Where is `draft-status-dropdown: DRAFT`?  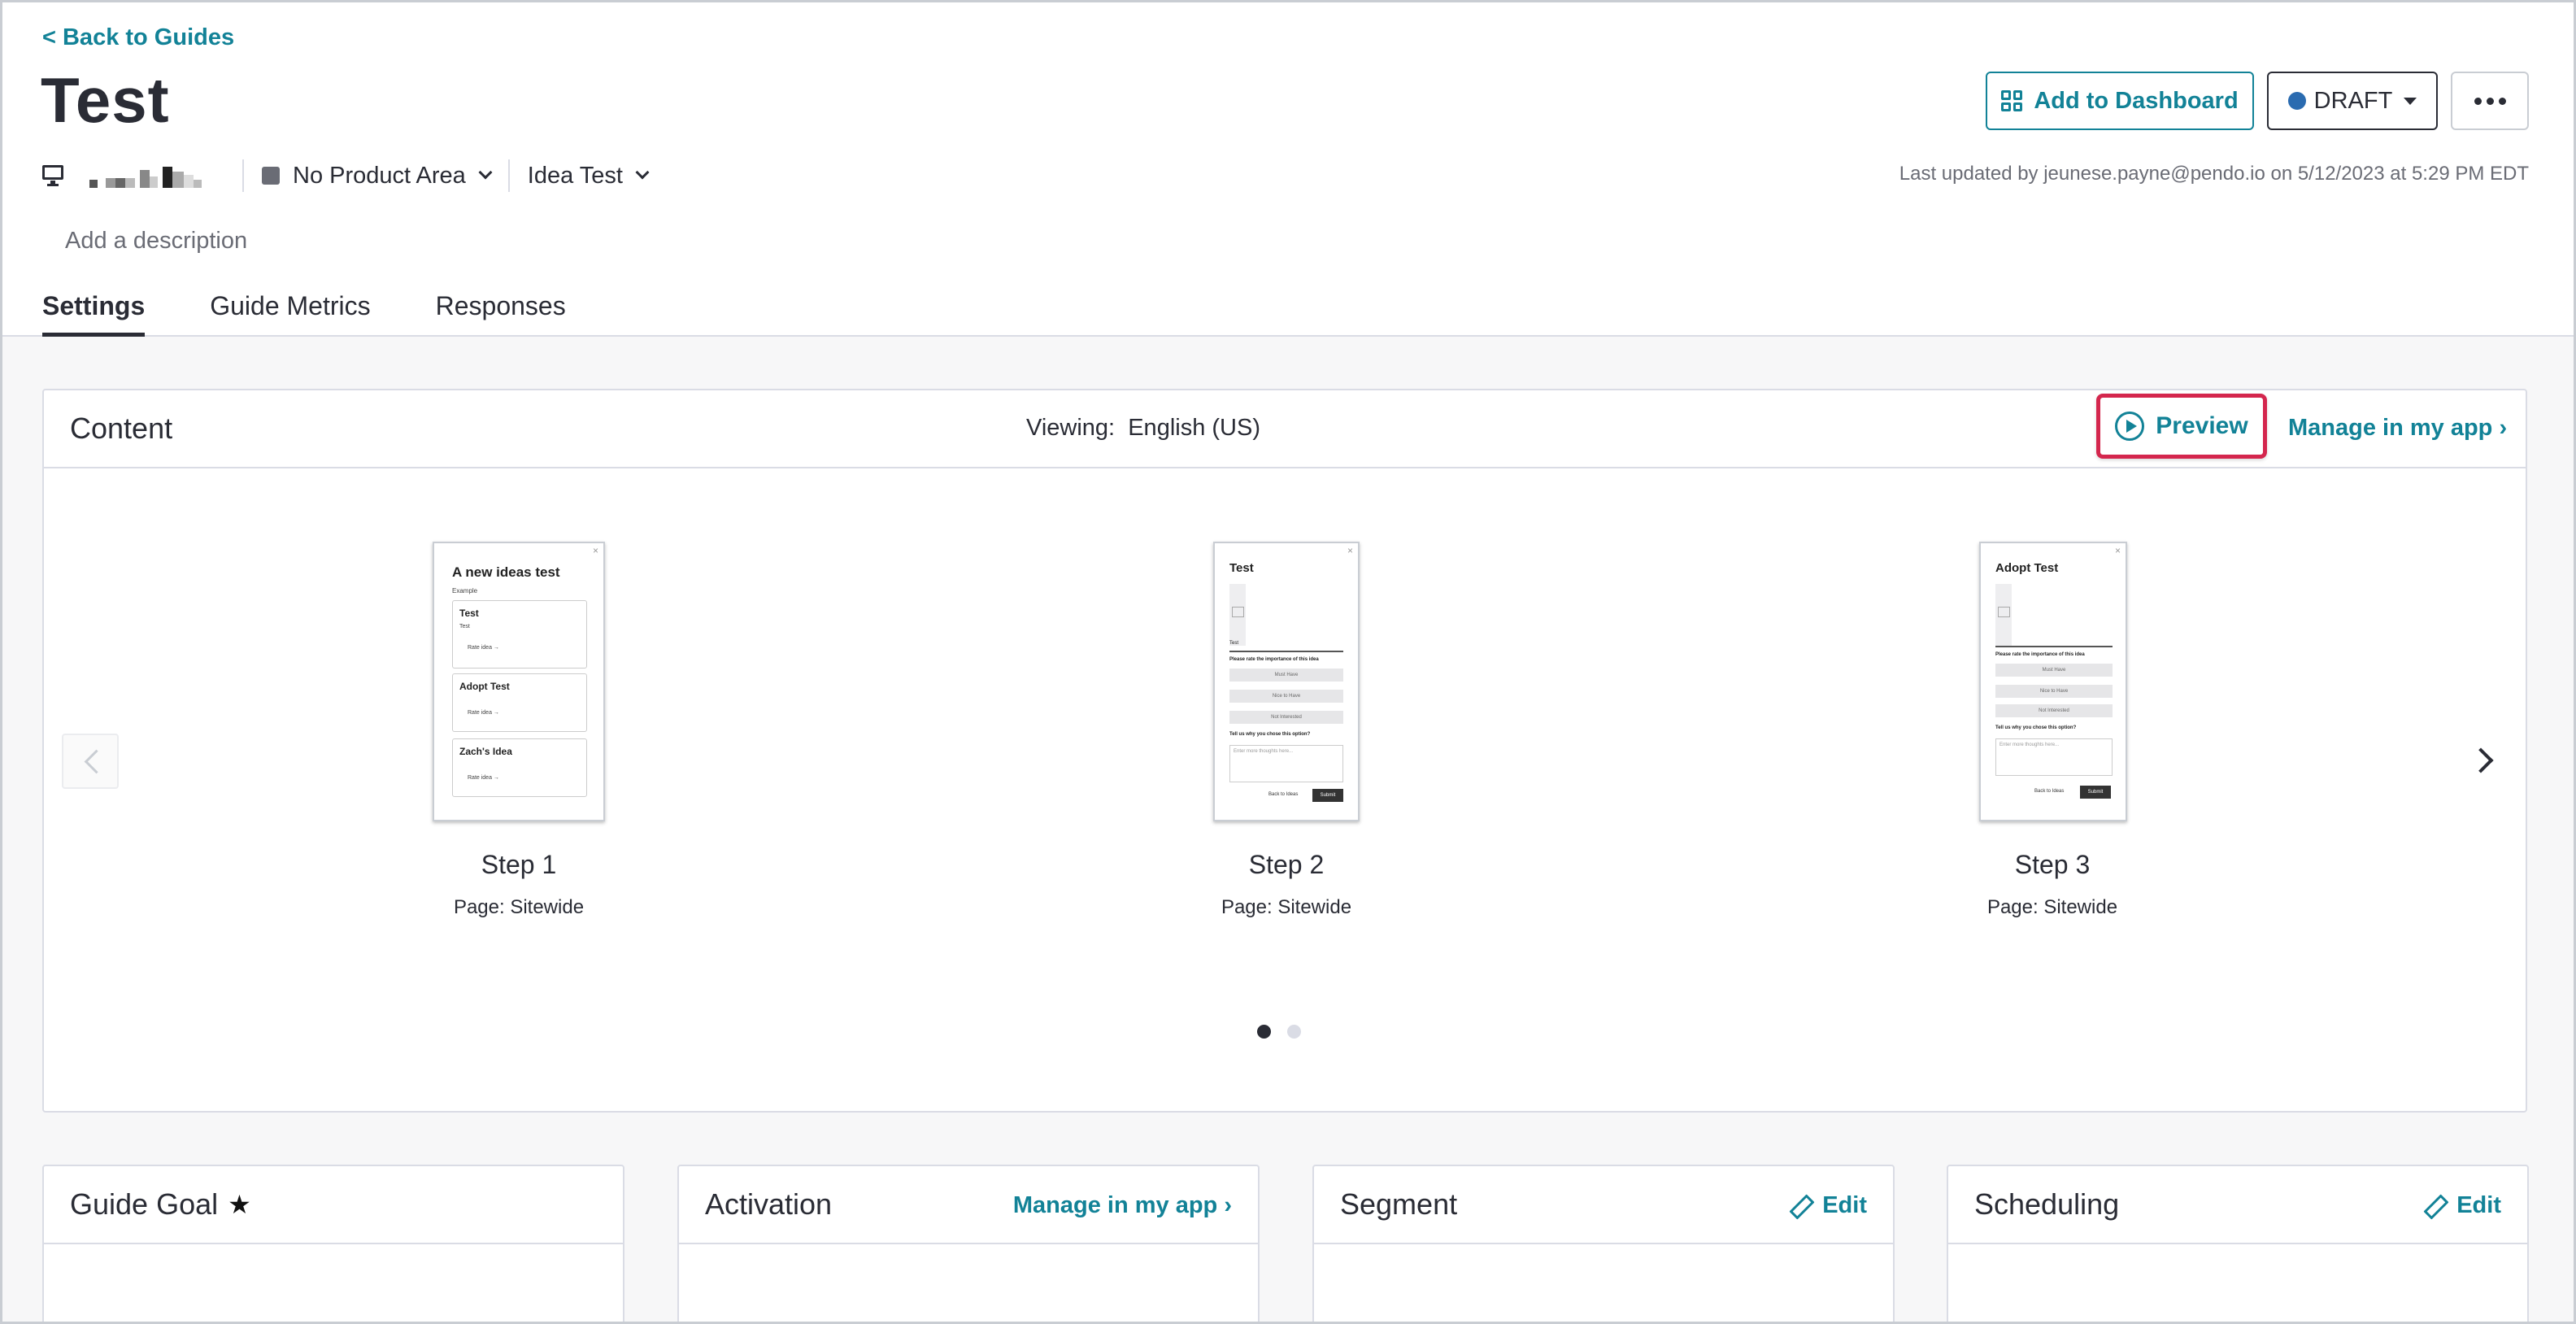
draft-status-dropdown: DRAFT is located at coordinates (2353, 101).